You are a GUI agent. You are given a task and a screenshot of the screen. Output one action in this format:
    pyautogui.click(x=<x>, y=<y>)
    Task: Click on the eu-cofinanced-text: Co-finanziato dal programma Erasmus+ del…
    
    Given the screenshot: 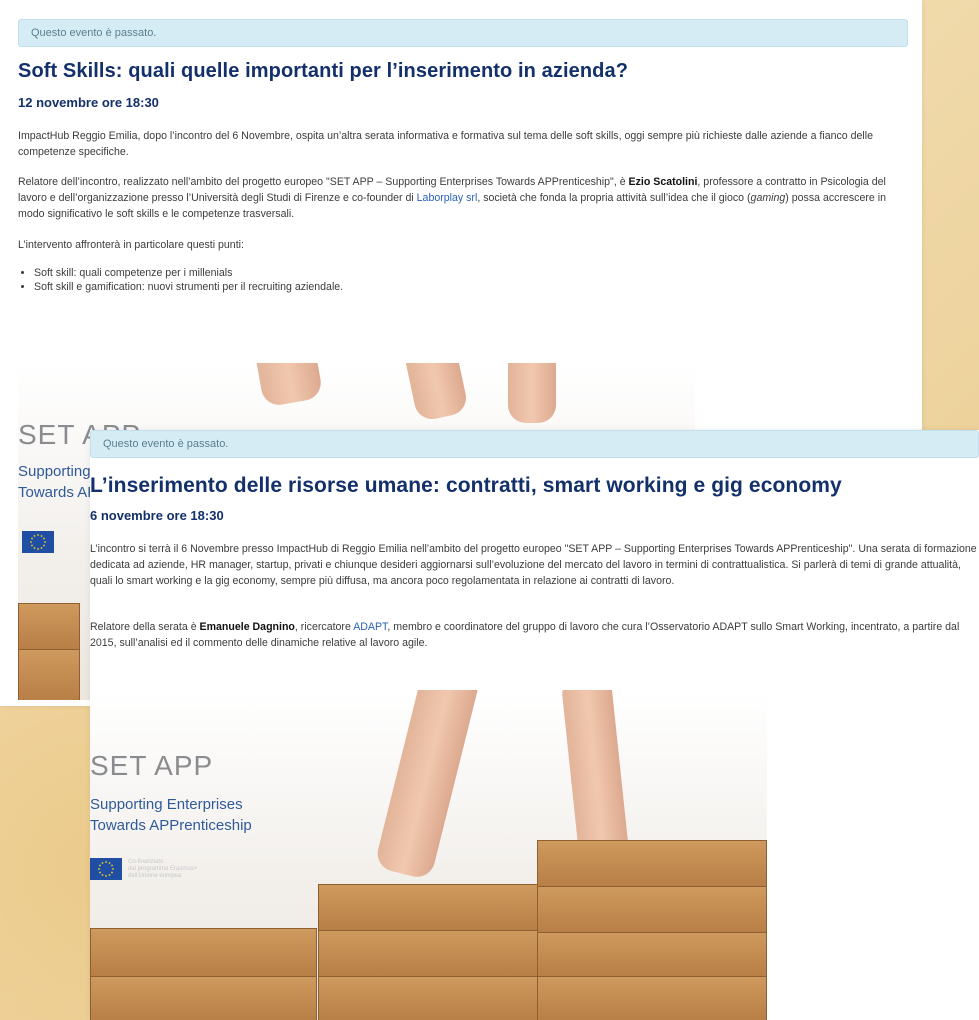 What is the action you would take?
    pyautogui.click(x=163, y=868)
    